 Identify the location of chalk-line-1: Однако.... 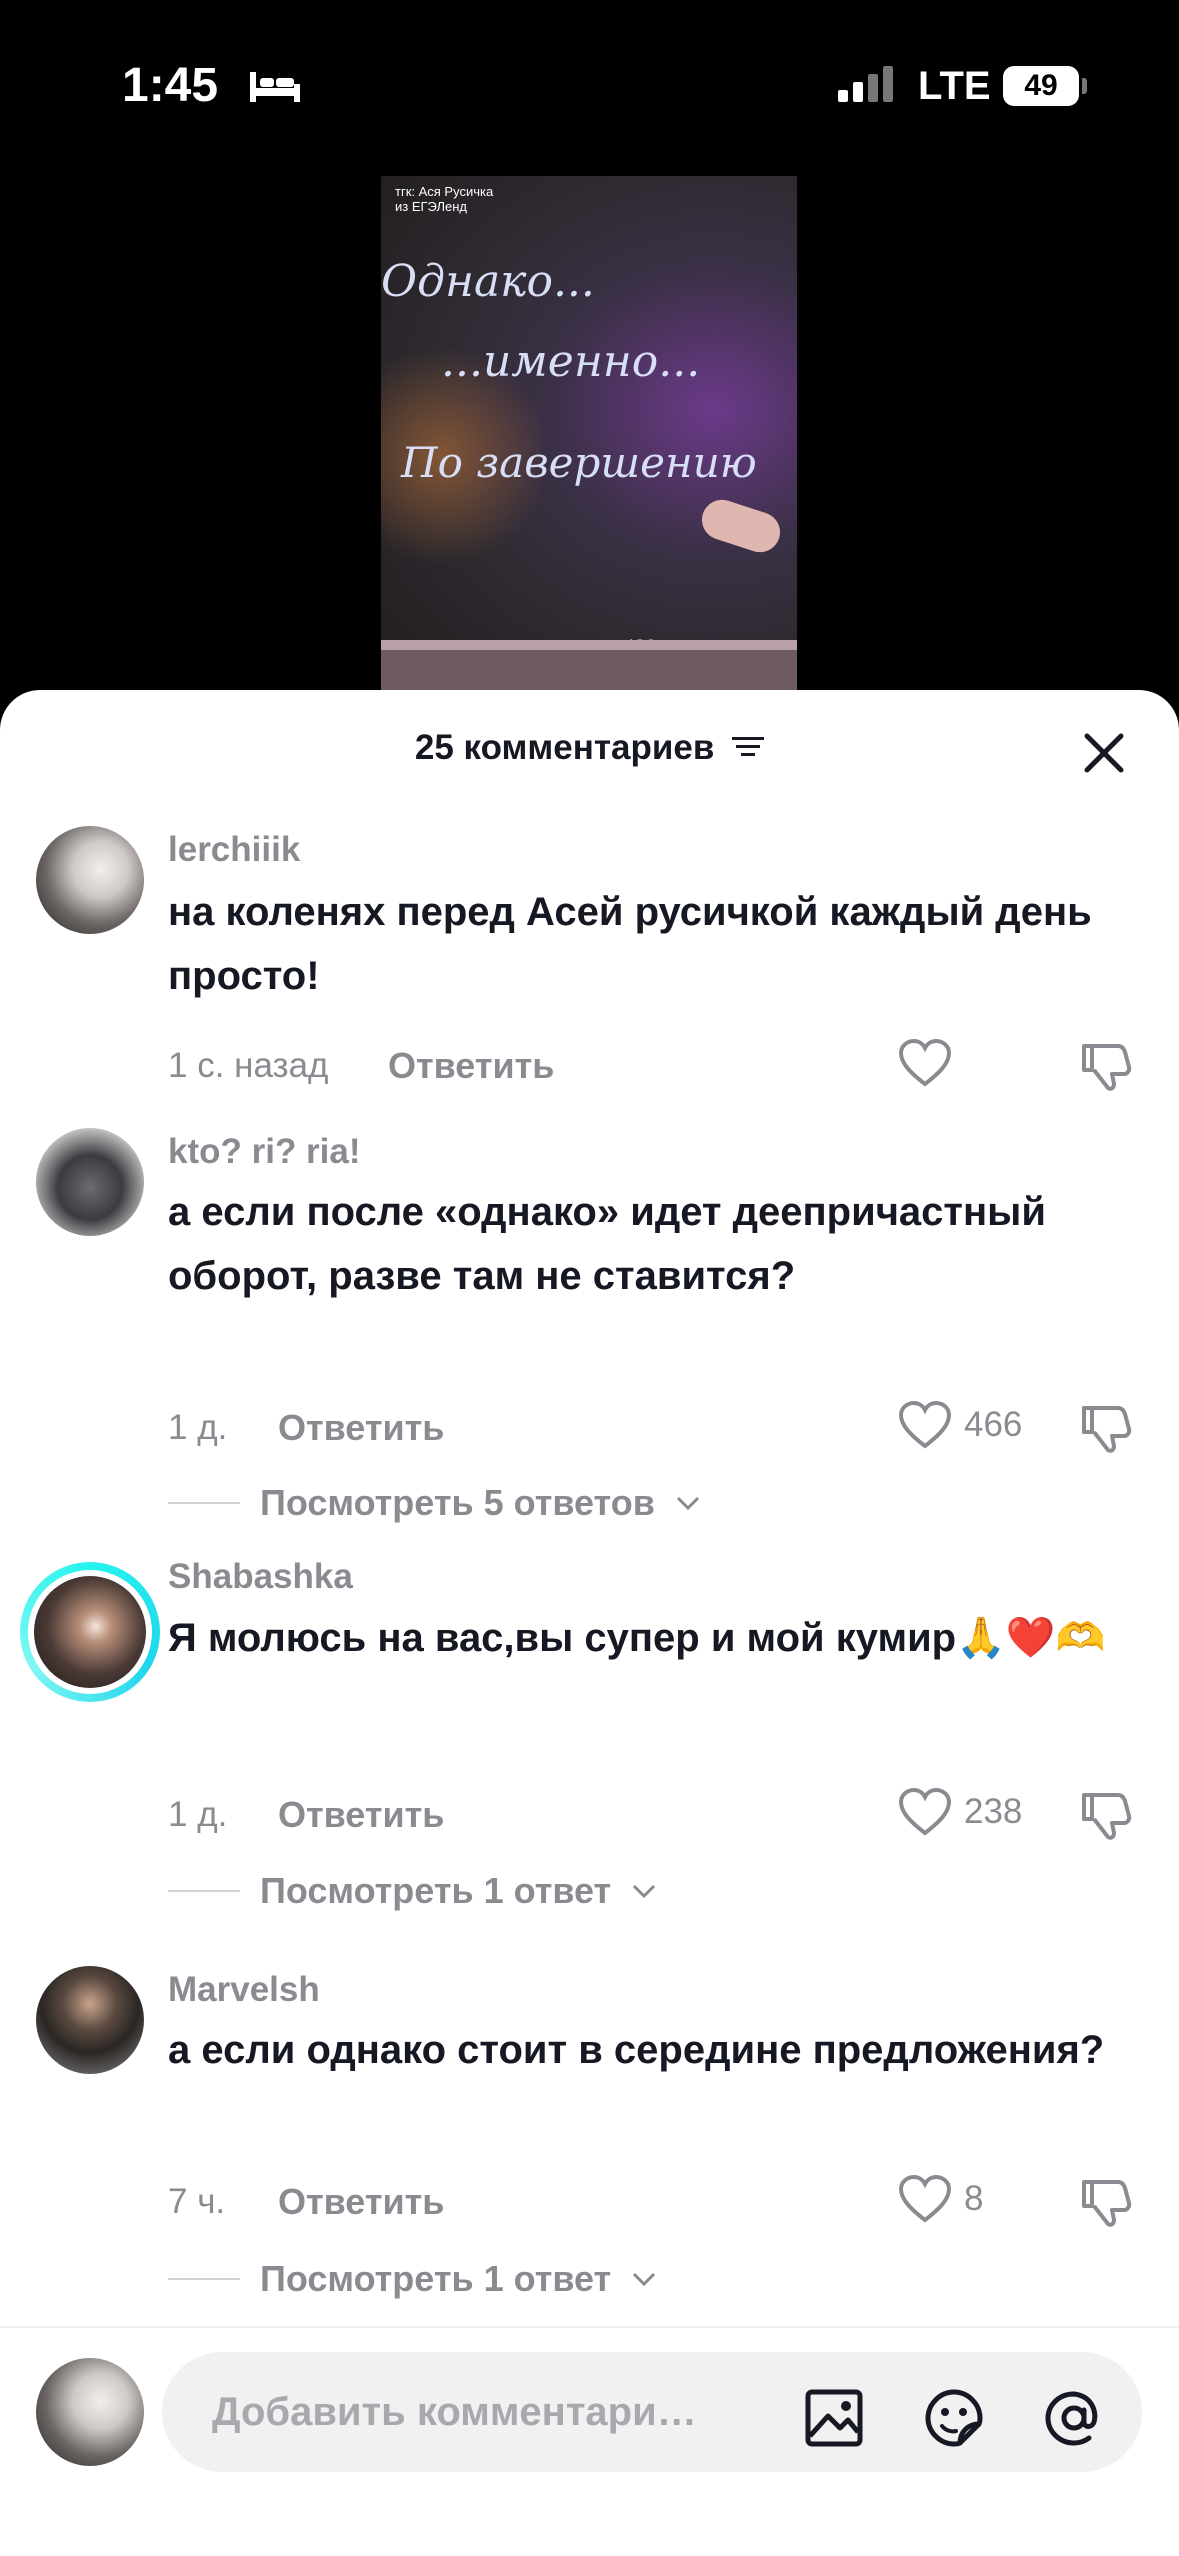
(488, 281).